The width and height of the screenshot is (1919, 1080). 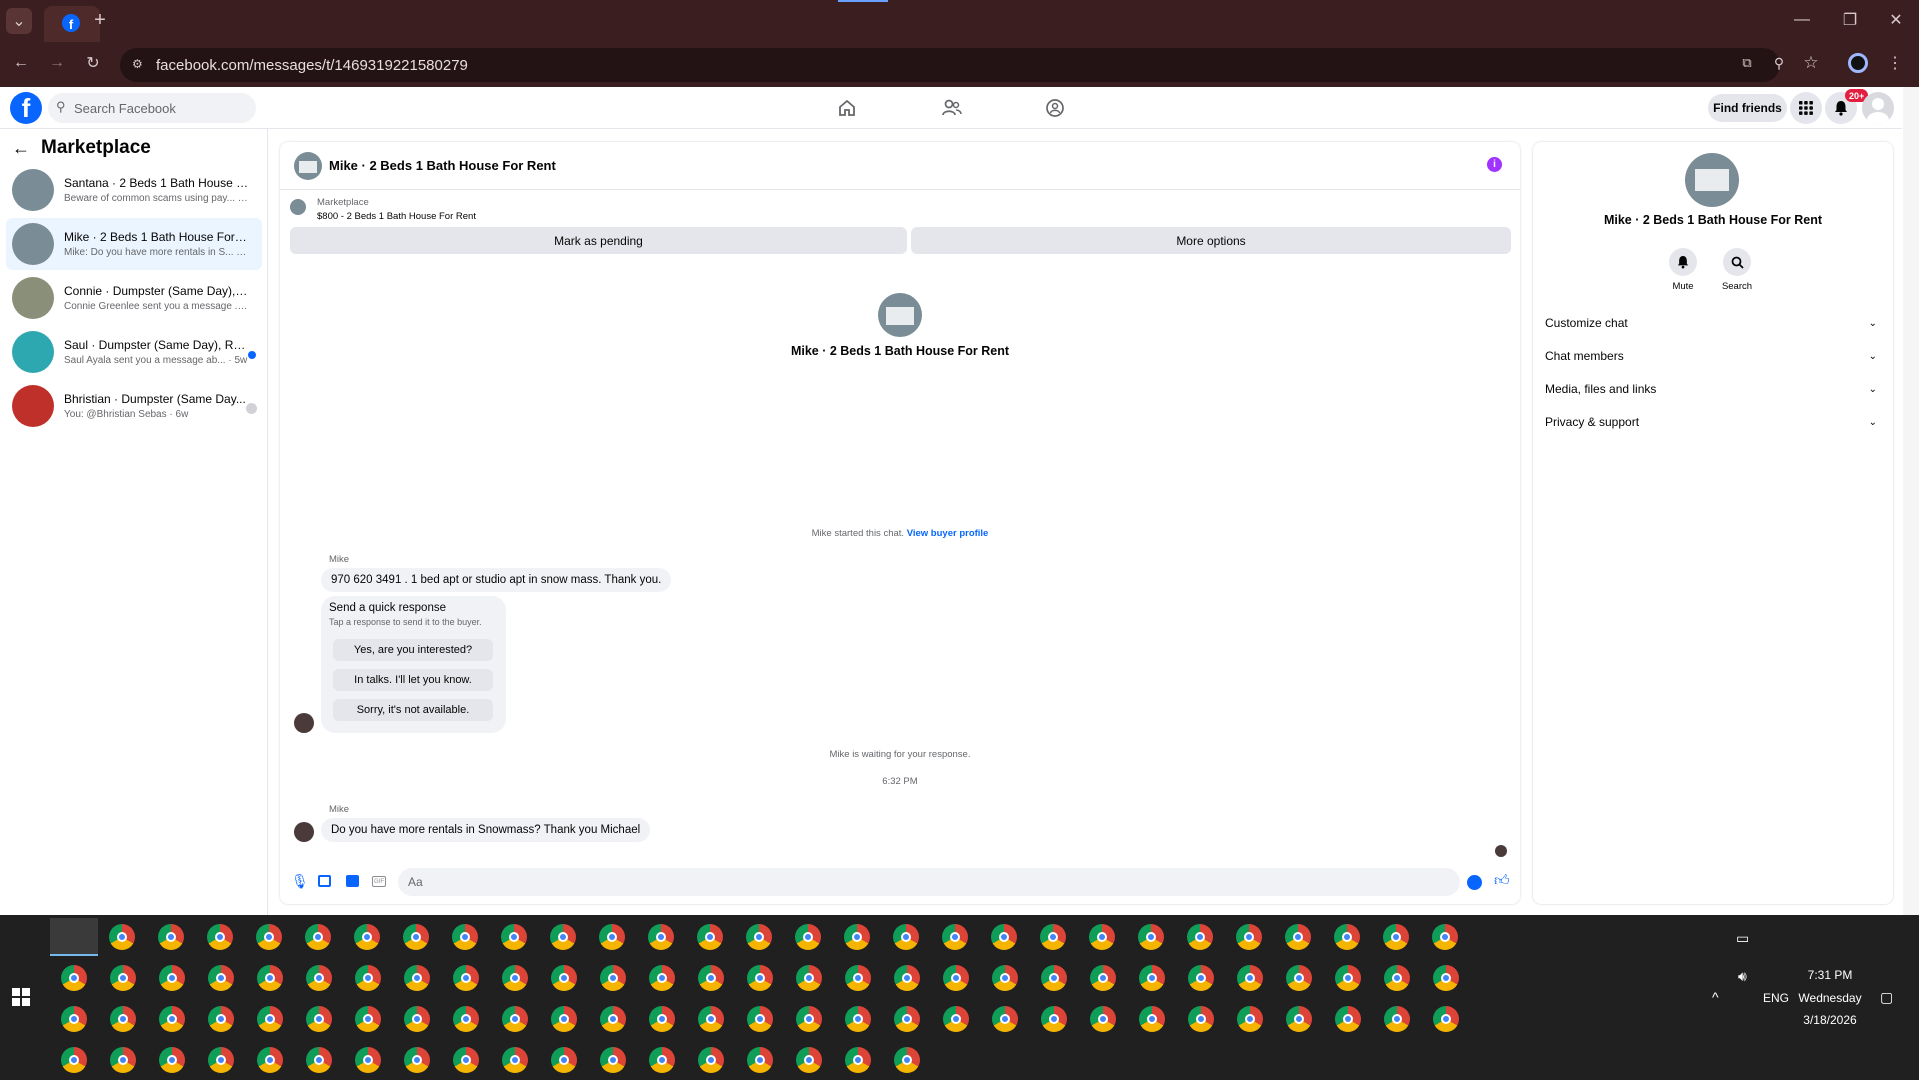 I want to click on media-files-row: Media, files and links ⌄, so click(x=1715, y=389).